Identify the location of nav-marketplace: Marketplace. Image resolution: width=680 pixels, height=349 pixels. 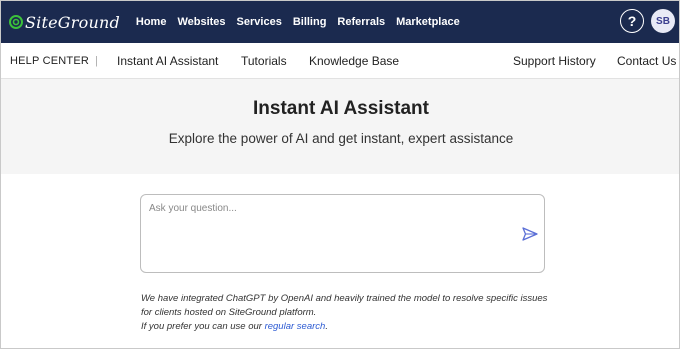
(428, 22).